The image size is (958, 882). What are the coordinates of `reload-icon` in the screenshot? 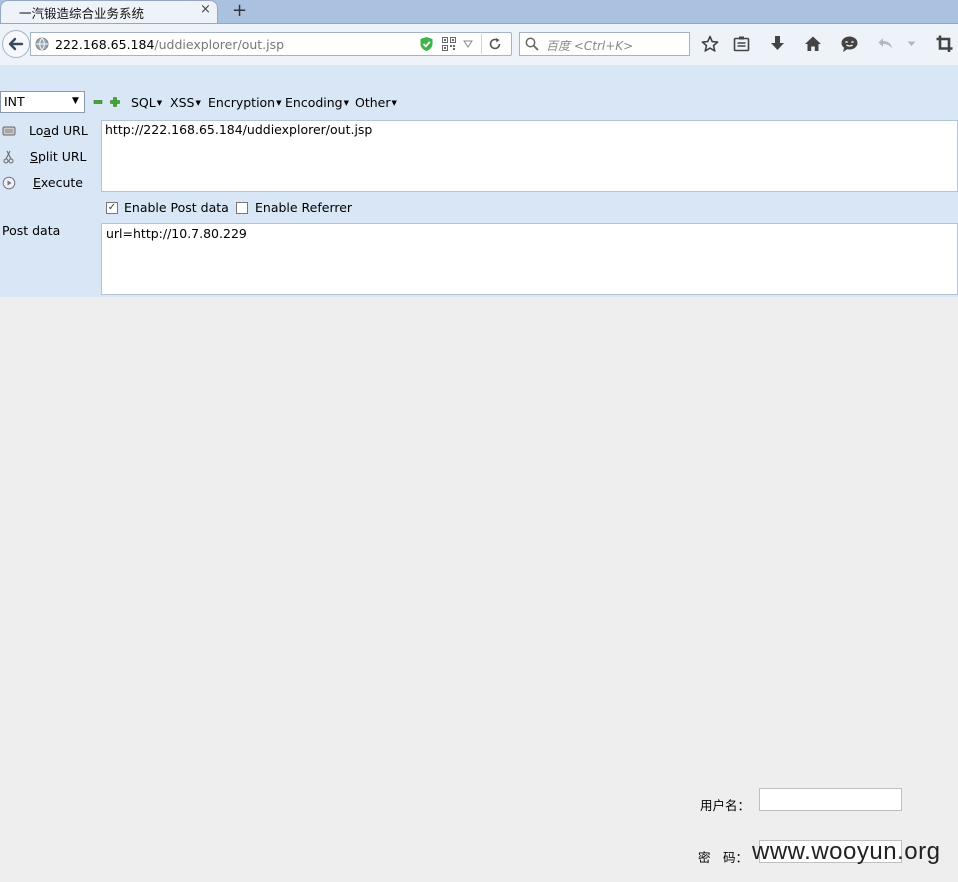 It's located at (495, 44).